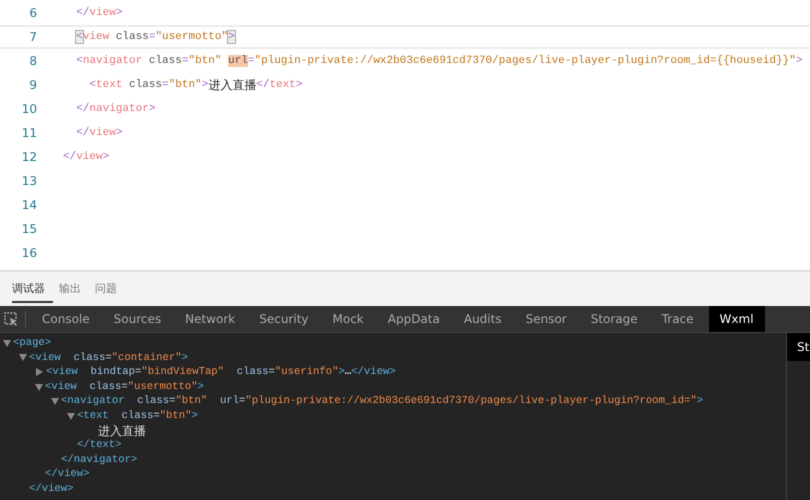  What do you see at coordinates (102, 13) in the screenshot?
I see `code-tag-name: view` at bounding box center [102, 13].